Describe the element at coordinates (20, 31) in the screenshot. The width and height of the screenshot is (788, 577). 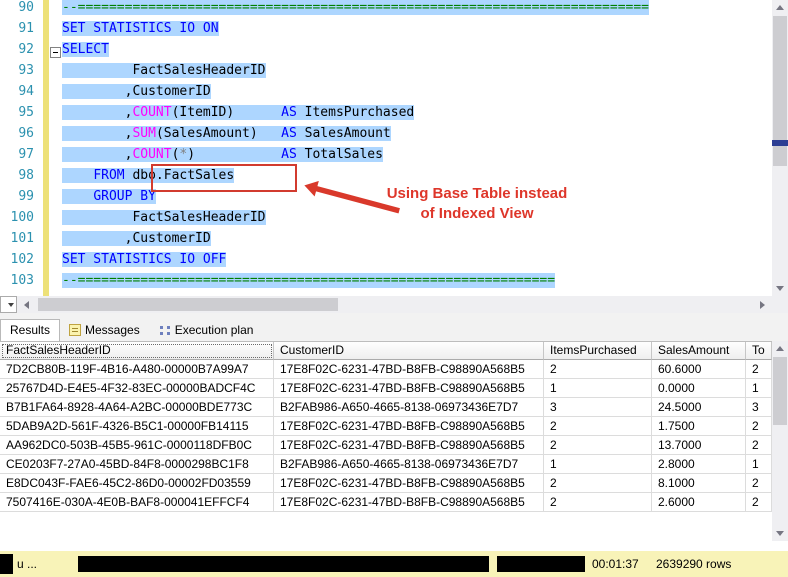
I see `line-number: 91` at that location.